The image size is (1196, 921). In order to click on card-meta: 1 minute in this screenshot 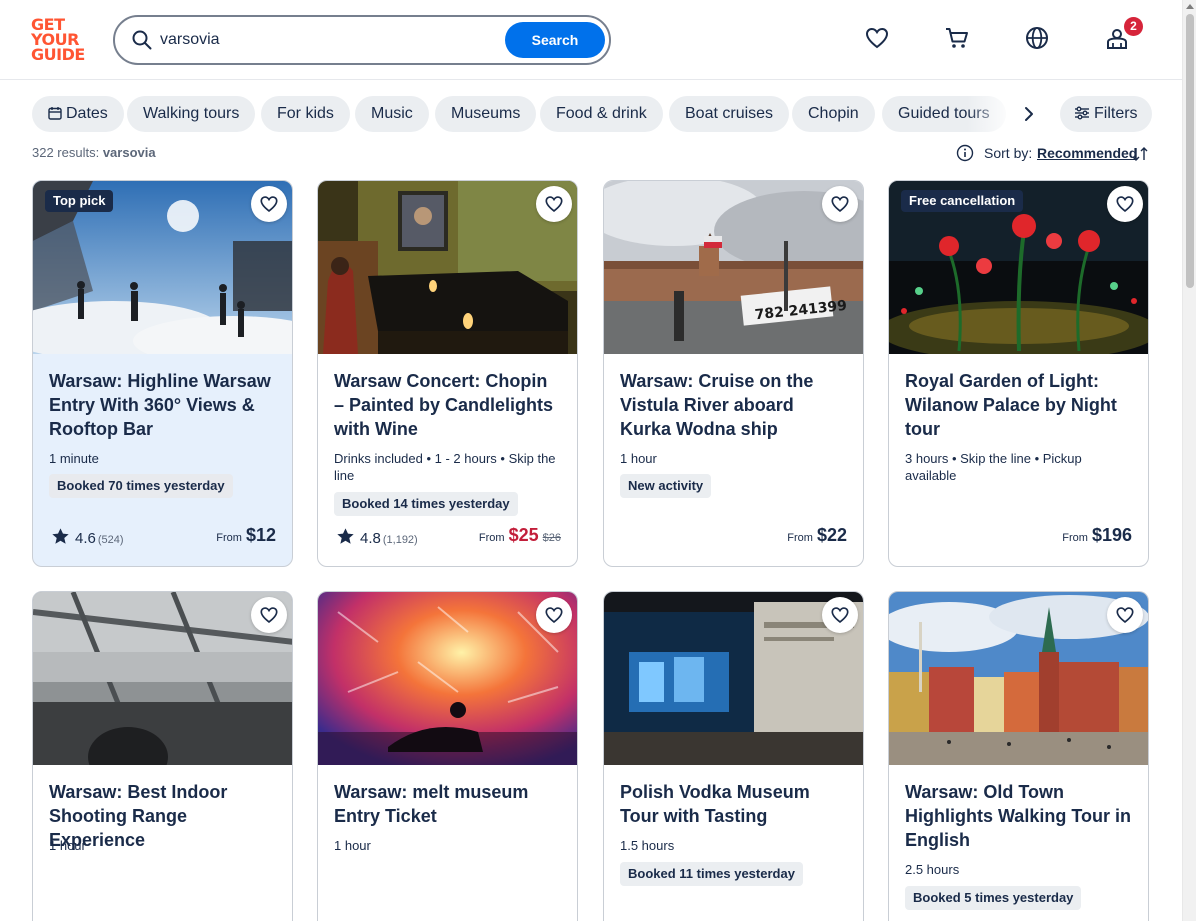, I will do `click(74, 458)`.